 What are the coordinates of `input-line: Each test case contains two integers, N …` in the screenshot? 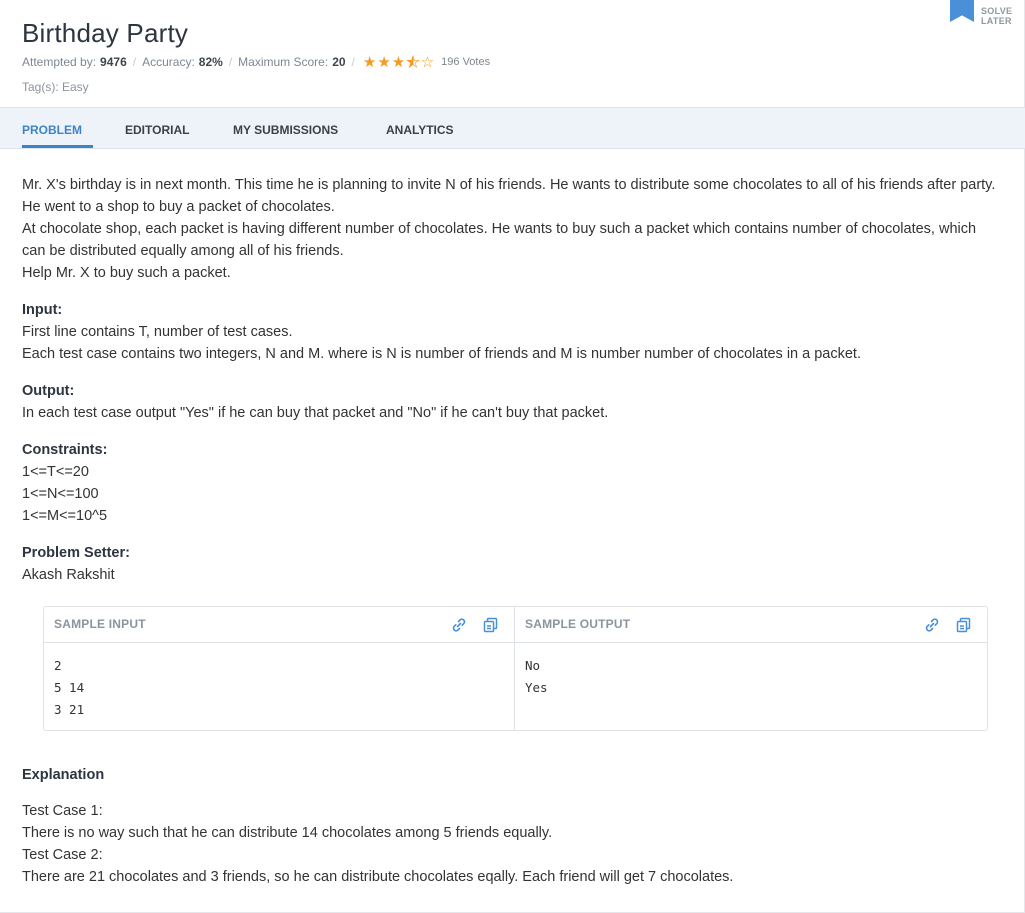 It's located at (441, 354).